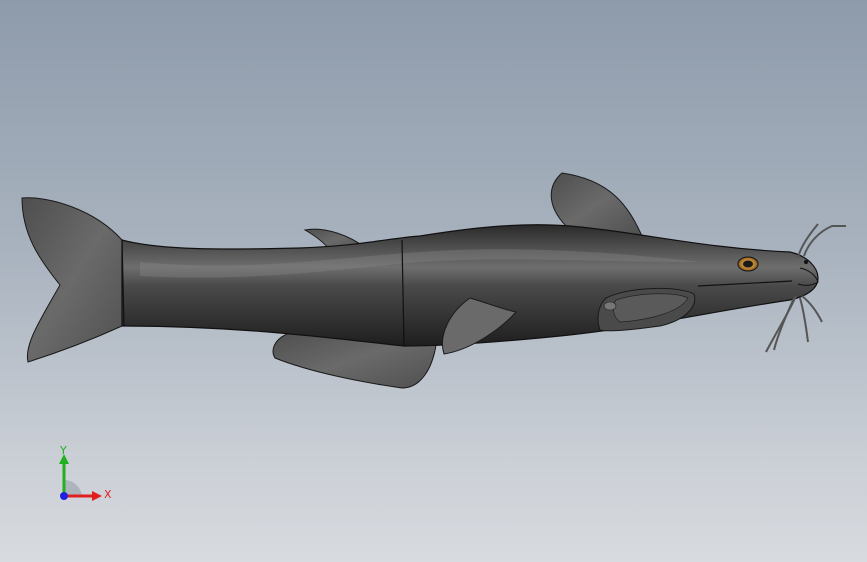  I want to click on x-axis-arrow, so click(97, 496).